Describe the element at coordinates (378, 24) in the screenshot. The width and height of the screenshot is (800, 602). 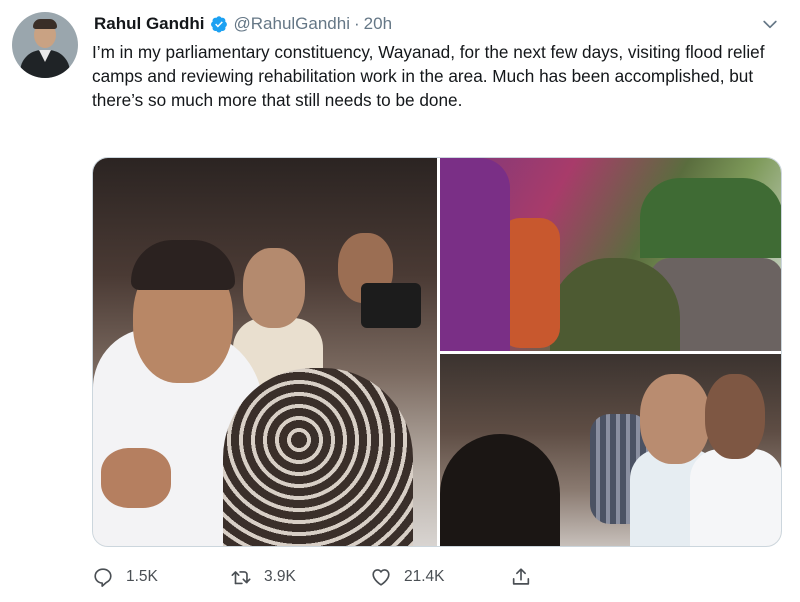
I see `tweet-time: 20h` at that location.